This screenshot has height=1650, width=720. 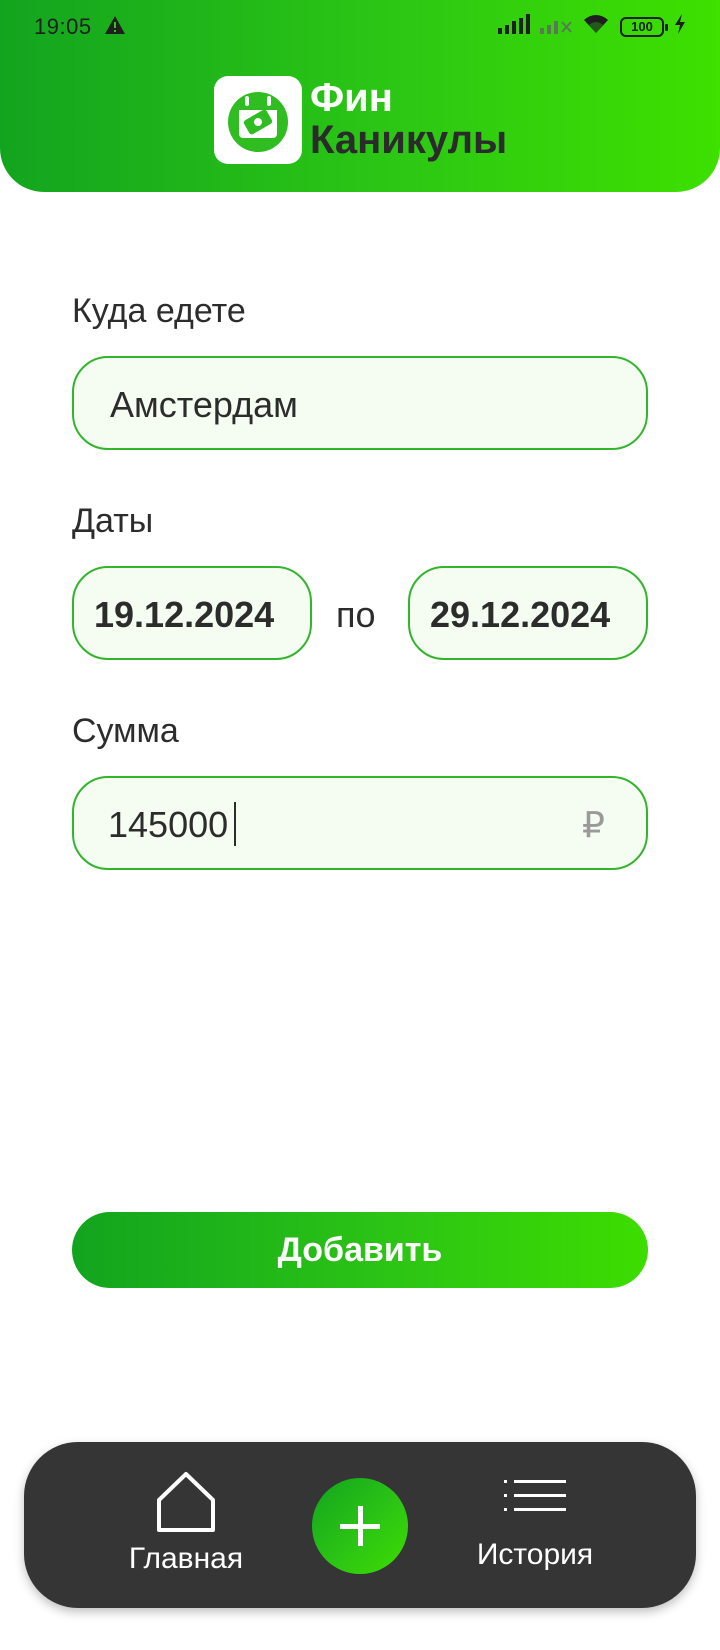 I want to click on date-to-field: 29.12.2024, so click(x=528, y=613).